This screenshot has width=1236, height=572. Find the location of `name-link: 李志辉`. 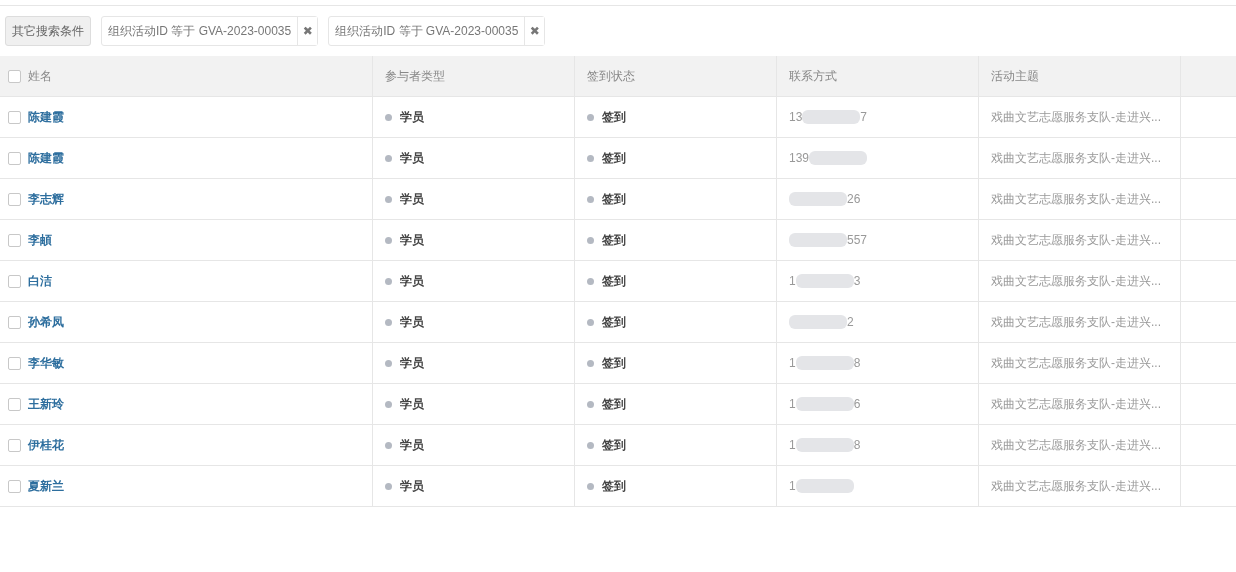

name-link: 李志辉 is located at coordinates (46, 199).